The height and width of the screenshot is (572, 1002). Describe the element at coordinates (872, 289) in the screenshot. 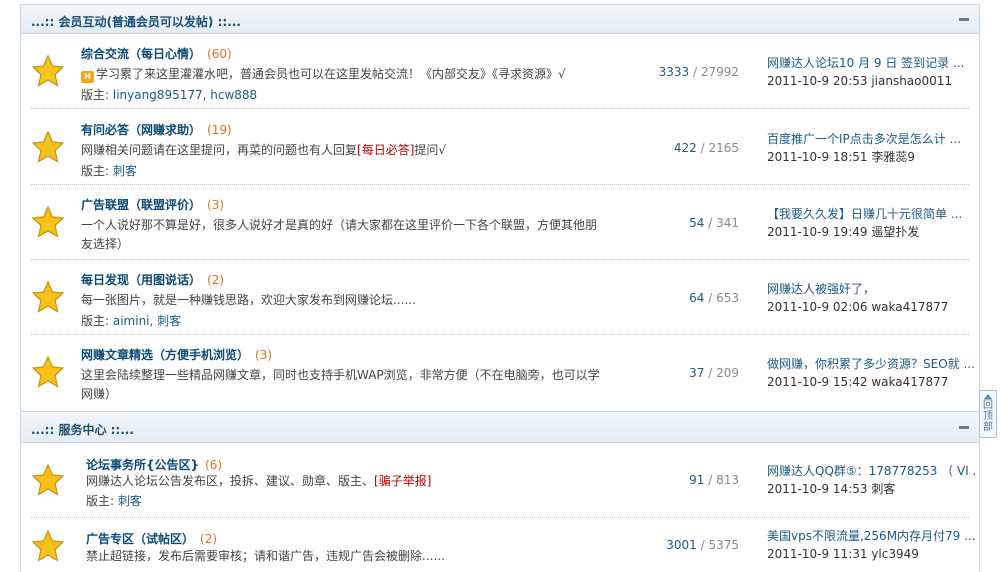

I see `last-post-link: 网赚达人被强奸了，` at that location.